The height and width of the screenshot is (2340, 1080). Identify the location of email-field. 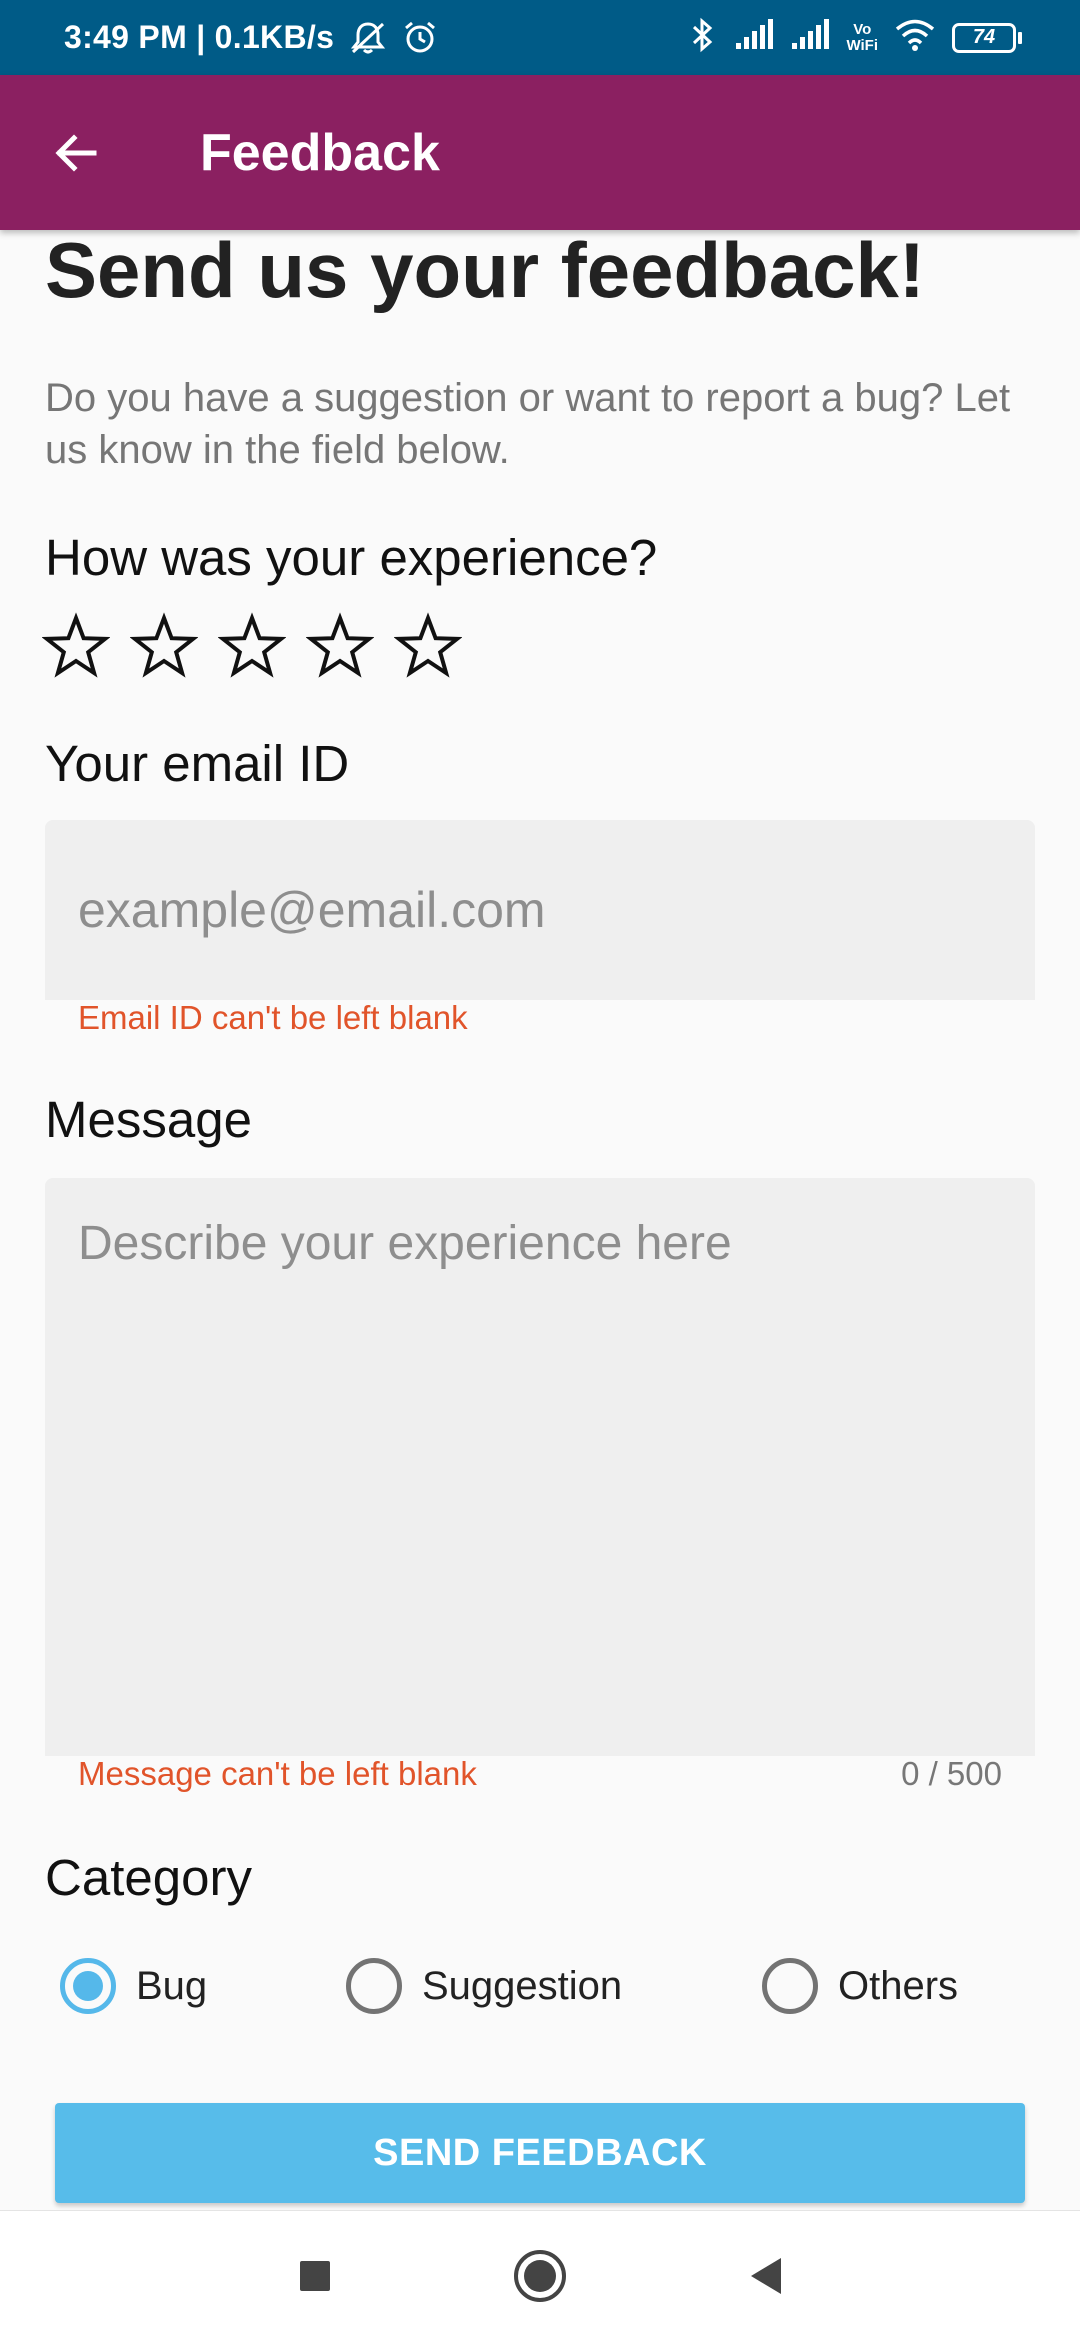
(540, 910).